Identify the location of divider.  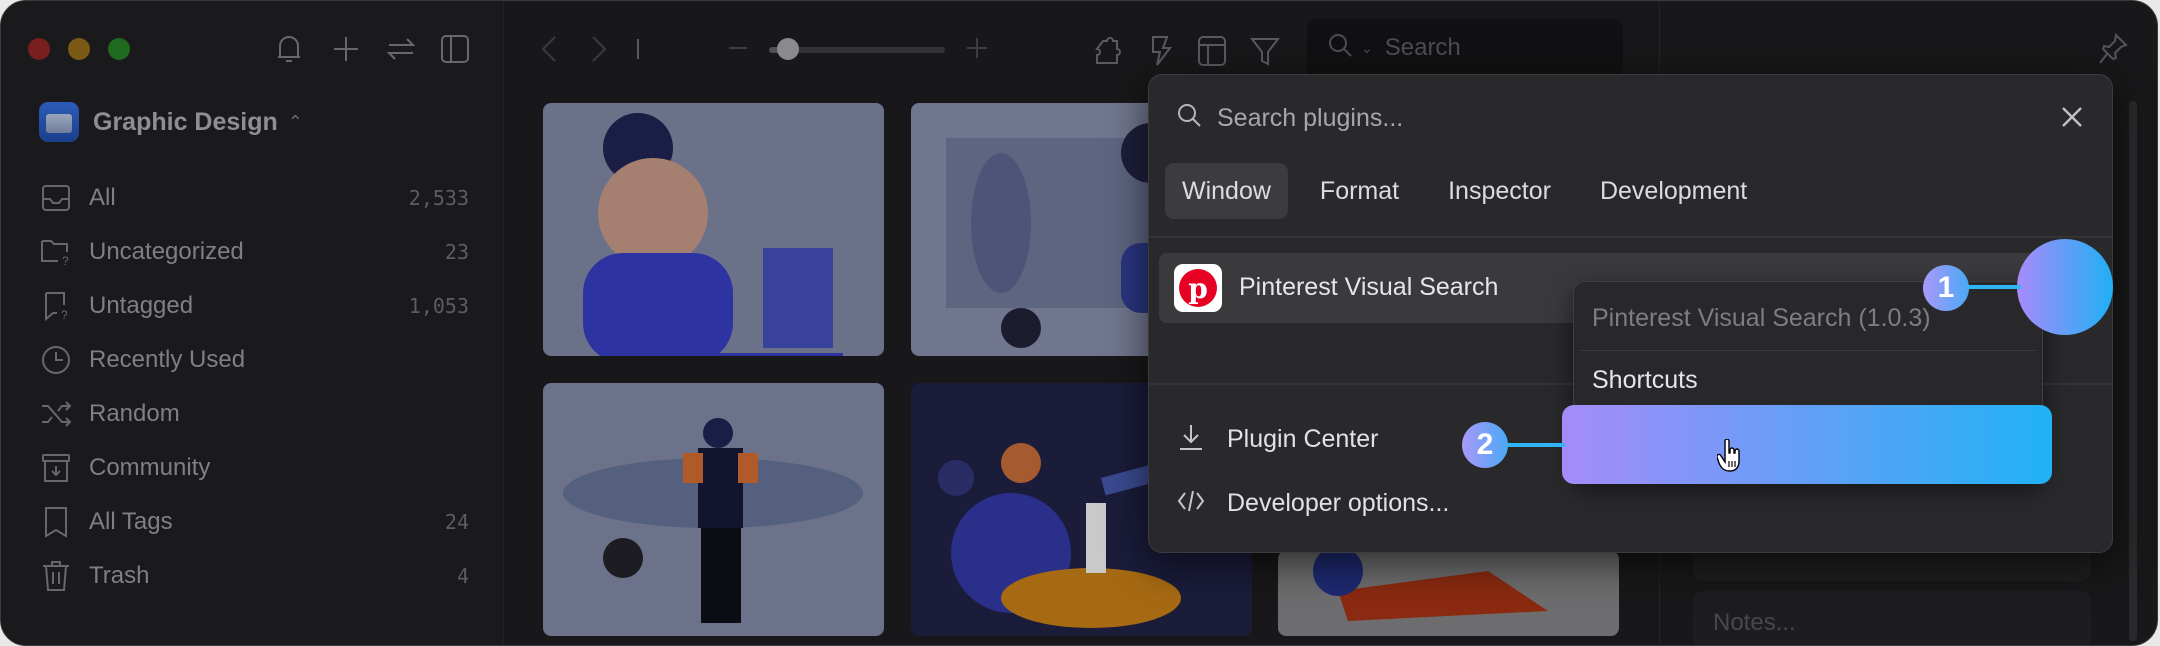
(1630, 237).